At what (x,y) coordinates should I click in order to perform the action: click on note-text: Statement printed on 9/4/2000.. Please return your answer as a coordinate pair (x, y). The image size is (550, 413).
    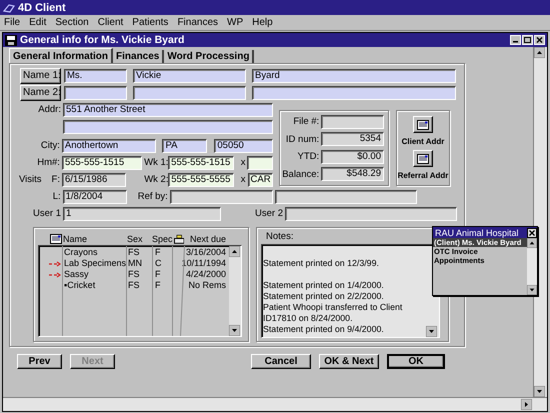
    Looking at the image, I should click on (324, 329).